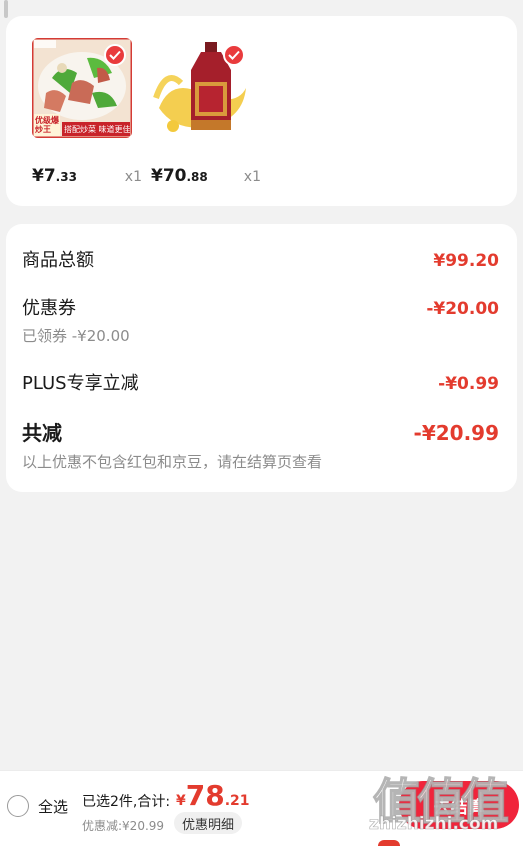 Image resolution: width=523 pixels, height=846 pixels. Describe the element at coordinates (47, 125) in the screenshot. I see `thumb-badge: 优级爆炒王` at that location.